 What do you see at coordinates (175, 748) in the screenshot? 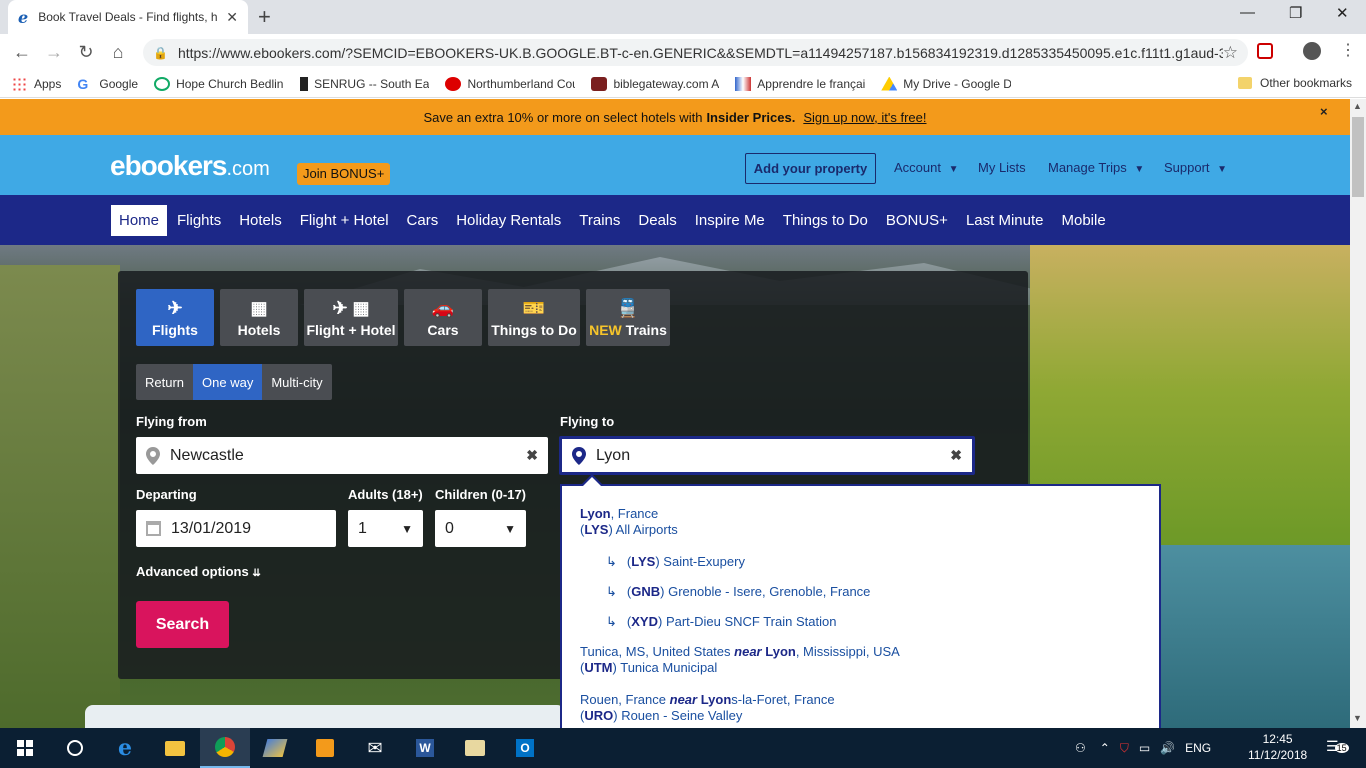
I see `file-explorer-icon` at bounding box center [175, 748].